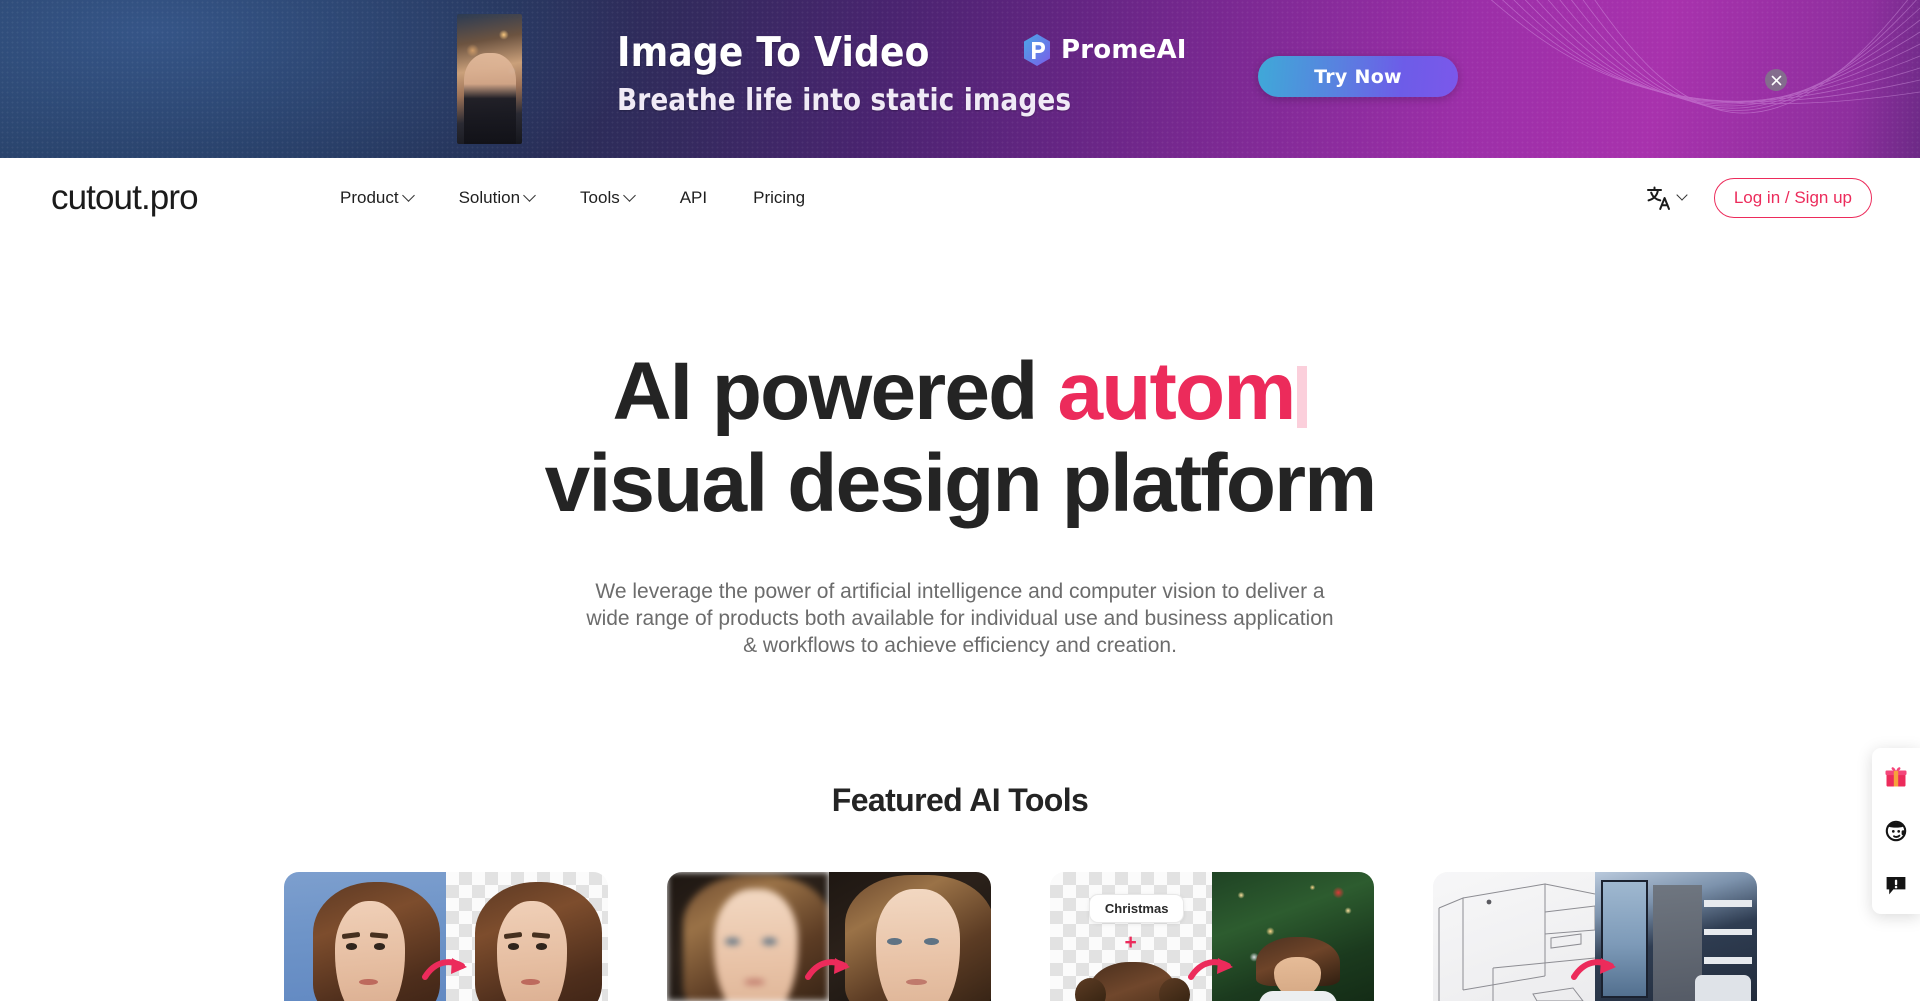 The width and height of the screenshot is (1920, 1001). I want to click on hero-title-typed-word: autom, so click(1176, 391).